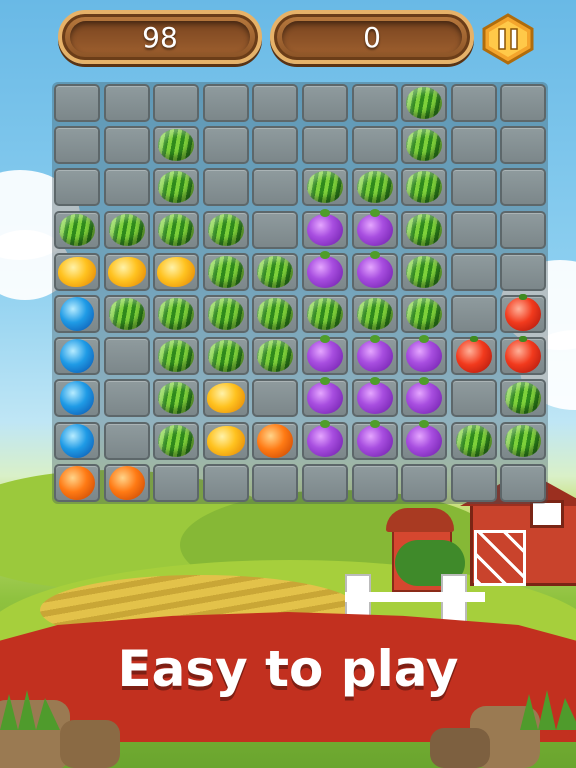 This screenshot has width=576, height=768. I want to click on moves-value: 98, so click(160, 37).